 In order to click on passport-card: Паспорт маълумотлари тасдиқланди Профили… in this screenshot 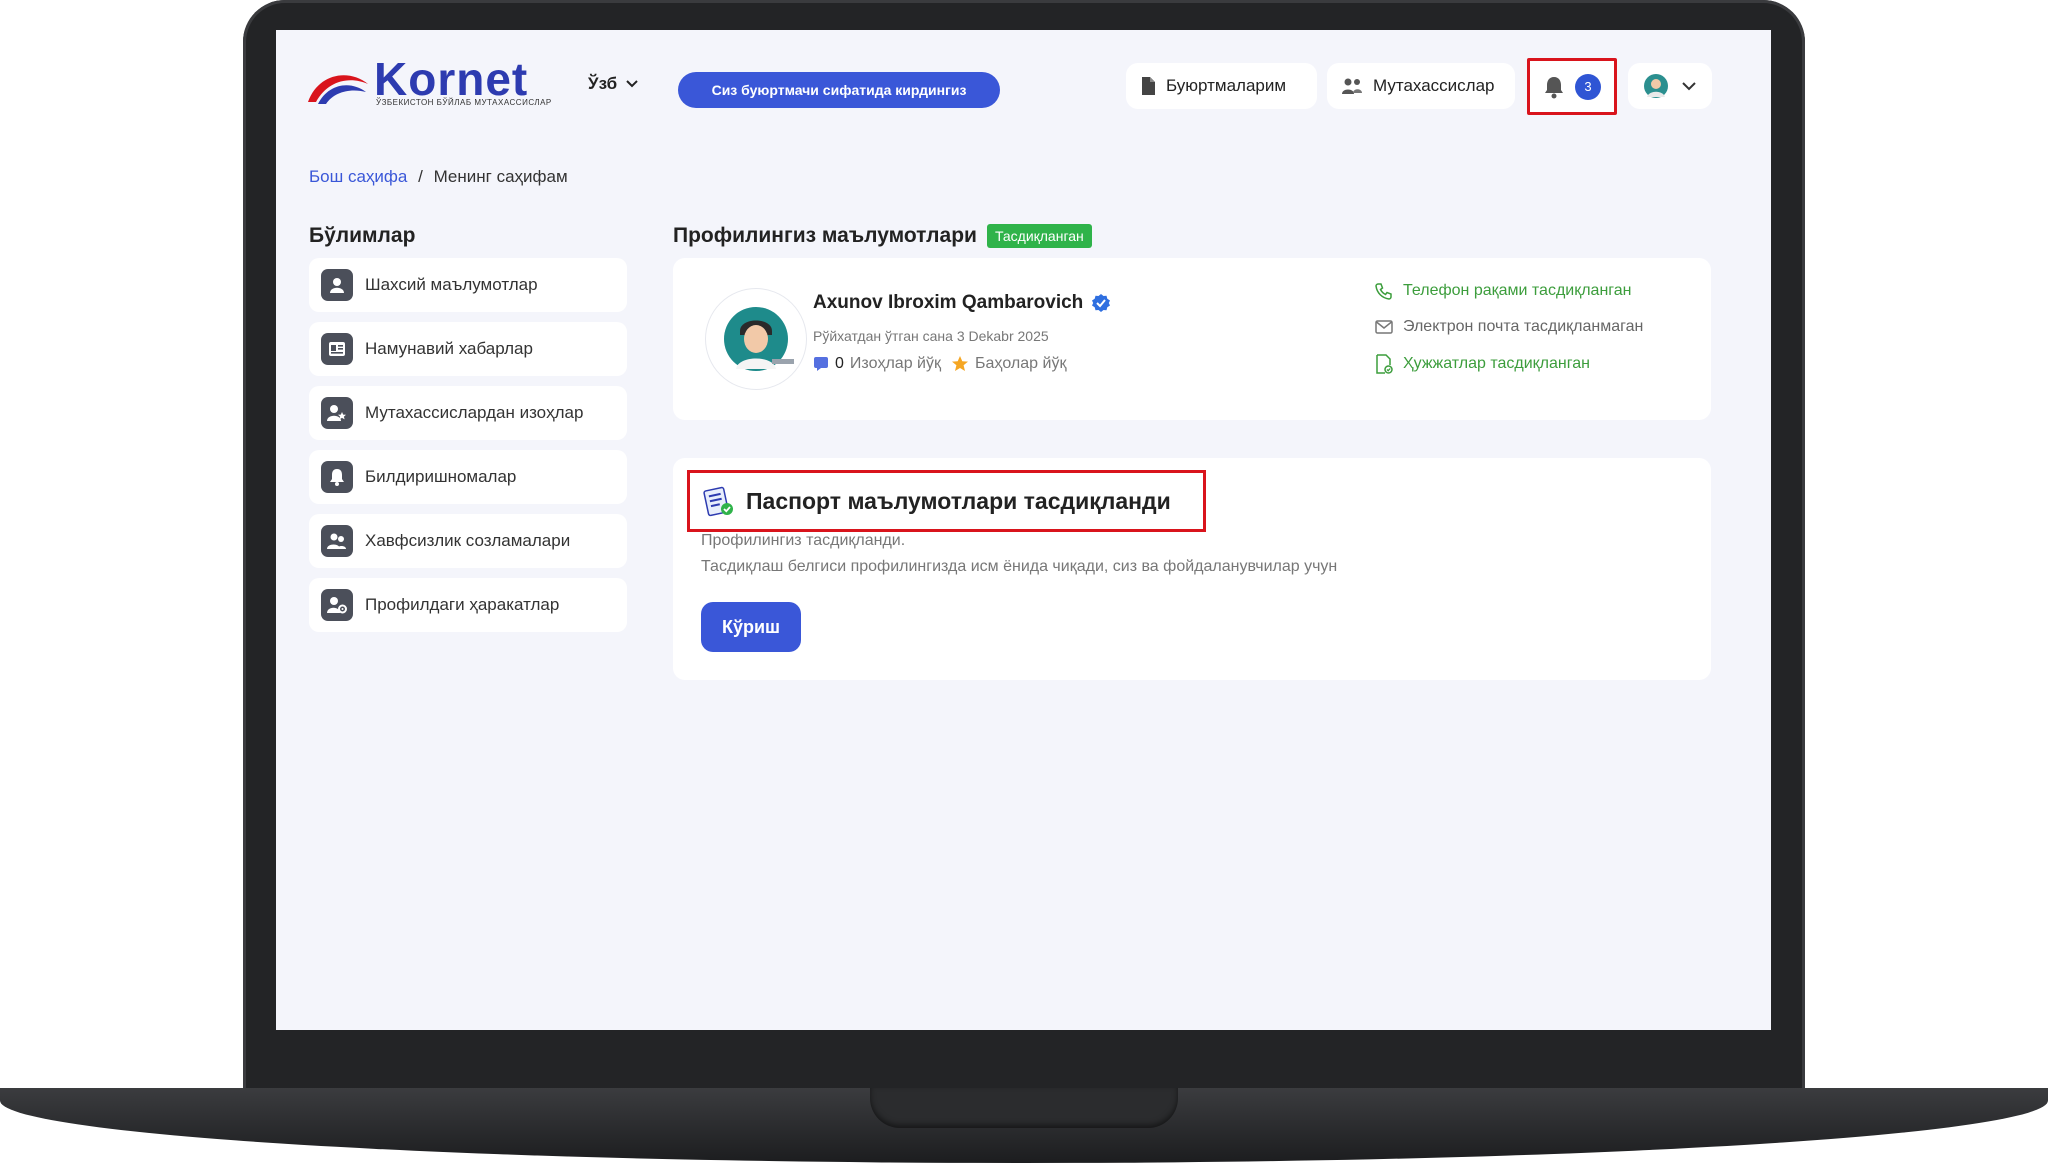, I will do `click(1192, 569)`.